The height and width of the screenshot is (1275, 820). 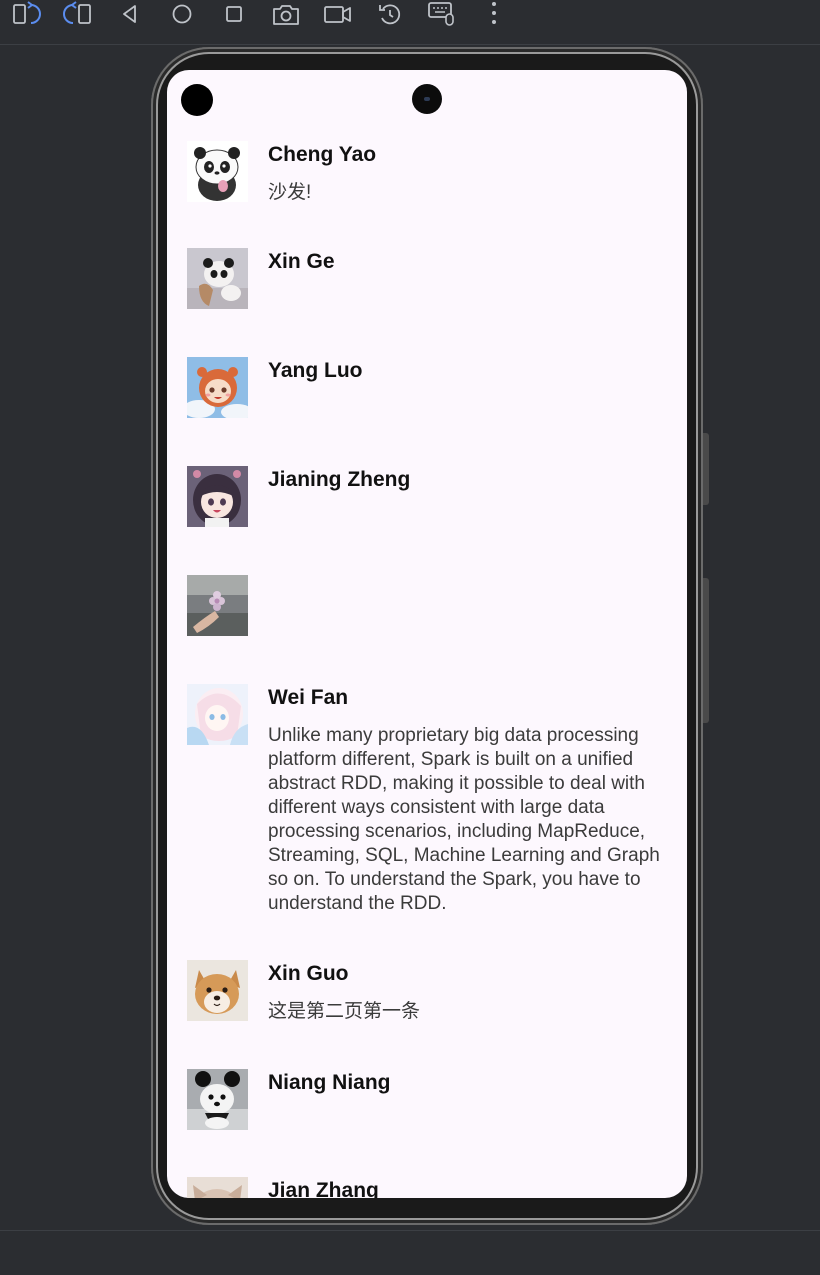 What do you see at coordinates (197, 100) in the screenshot?
I see `touch-indicator` at bounding box center [197, 100].